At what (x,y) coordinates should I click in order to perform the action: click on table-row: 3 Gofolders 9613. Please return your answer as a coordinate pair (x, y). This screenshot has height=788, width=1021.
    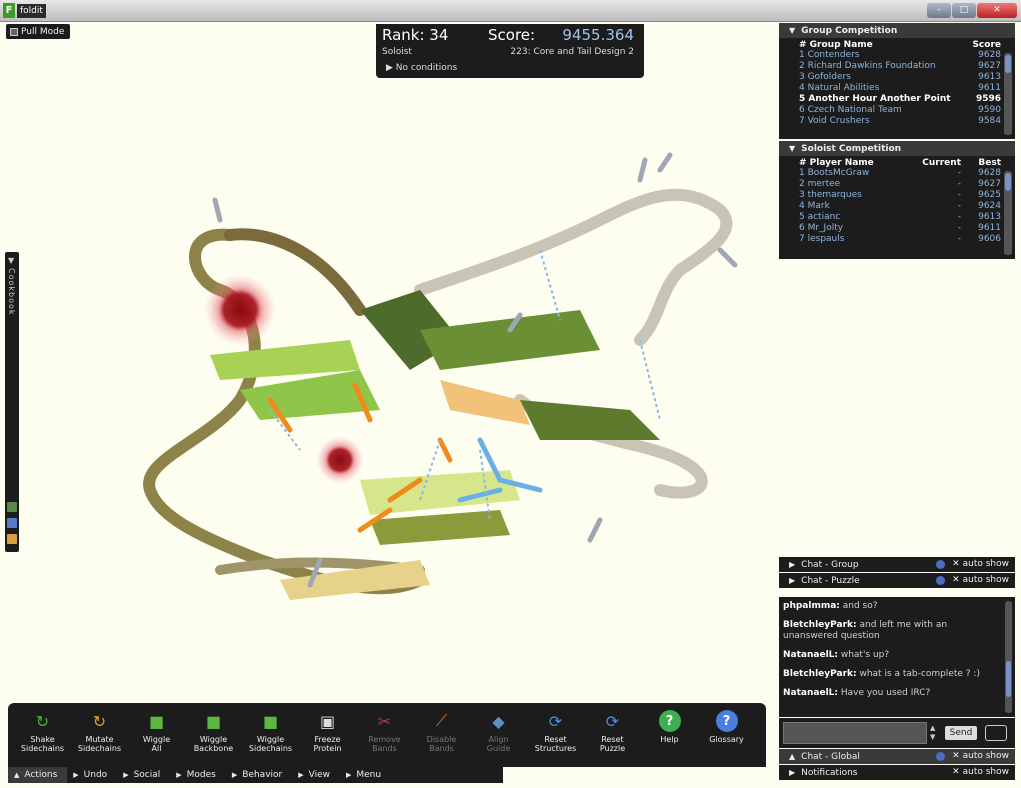
    Looking at the image, I should click on (897, 77).